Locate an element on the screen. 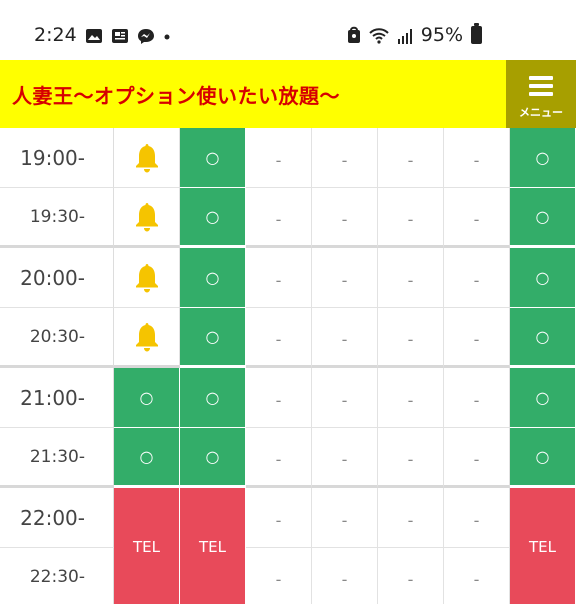 The image size is (576, 604). time-slot-label: 22:30- is located at coordinates (57, 576).